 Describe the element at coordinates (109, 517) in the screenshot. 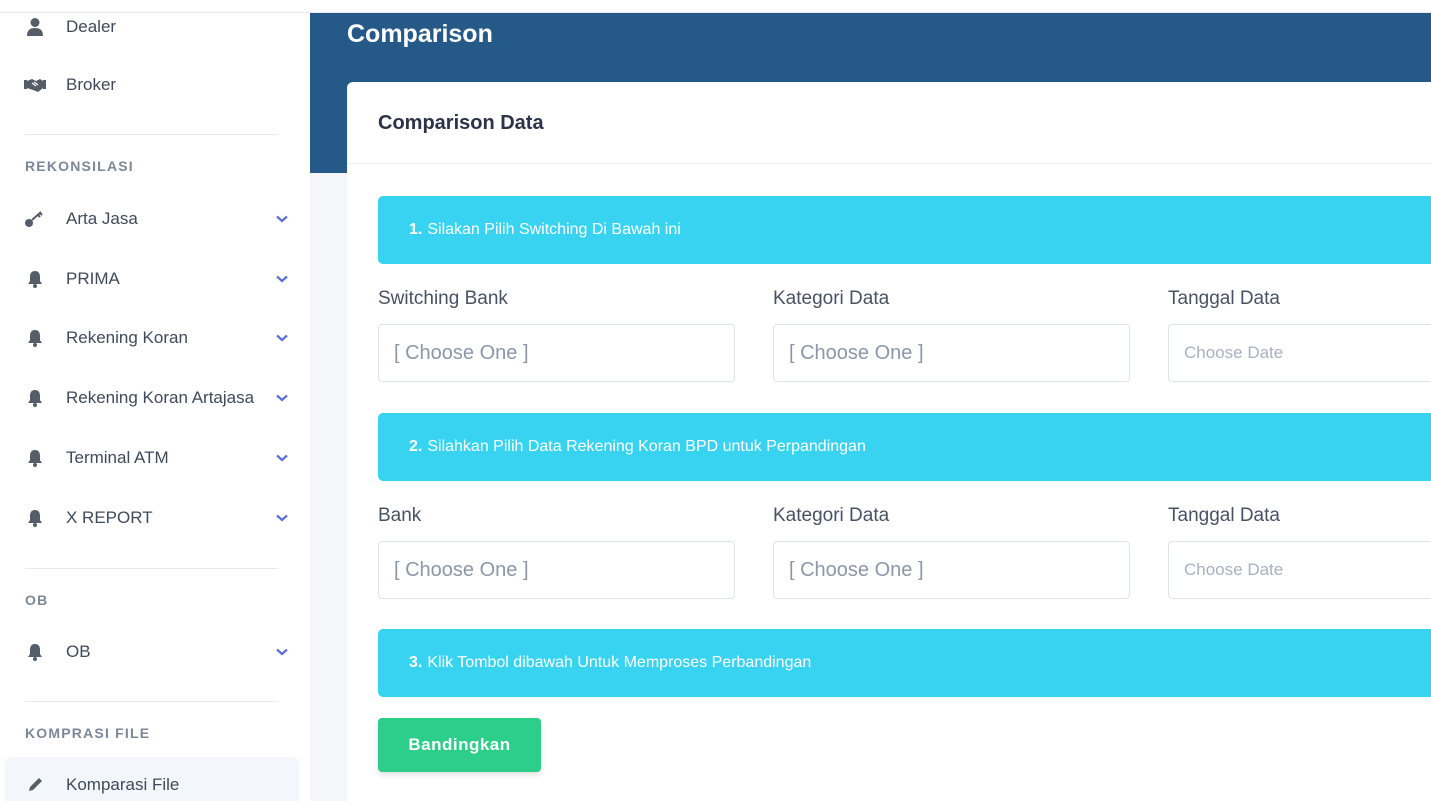

I see `sidebar-item-label: X REPORT` at that location.